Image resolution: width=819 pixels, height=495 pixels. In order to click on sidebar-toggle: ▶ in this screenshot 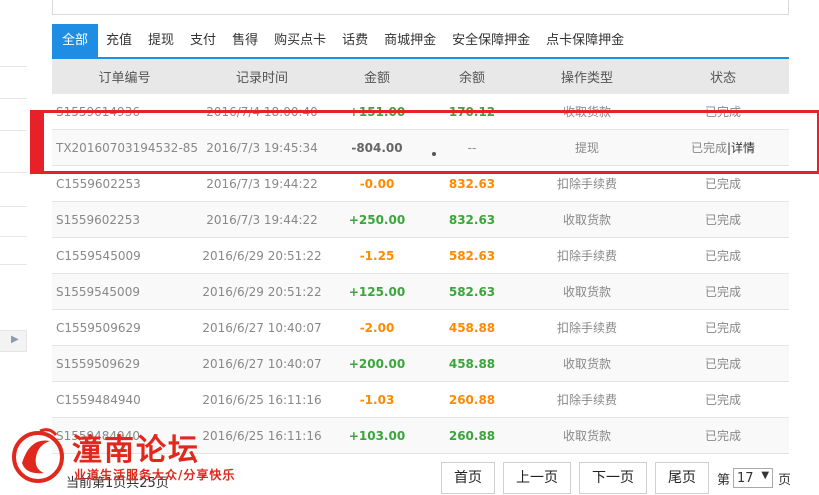, I will do `click(13, 341)`.